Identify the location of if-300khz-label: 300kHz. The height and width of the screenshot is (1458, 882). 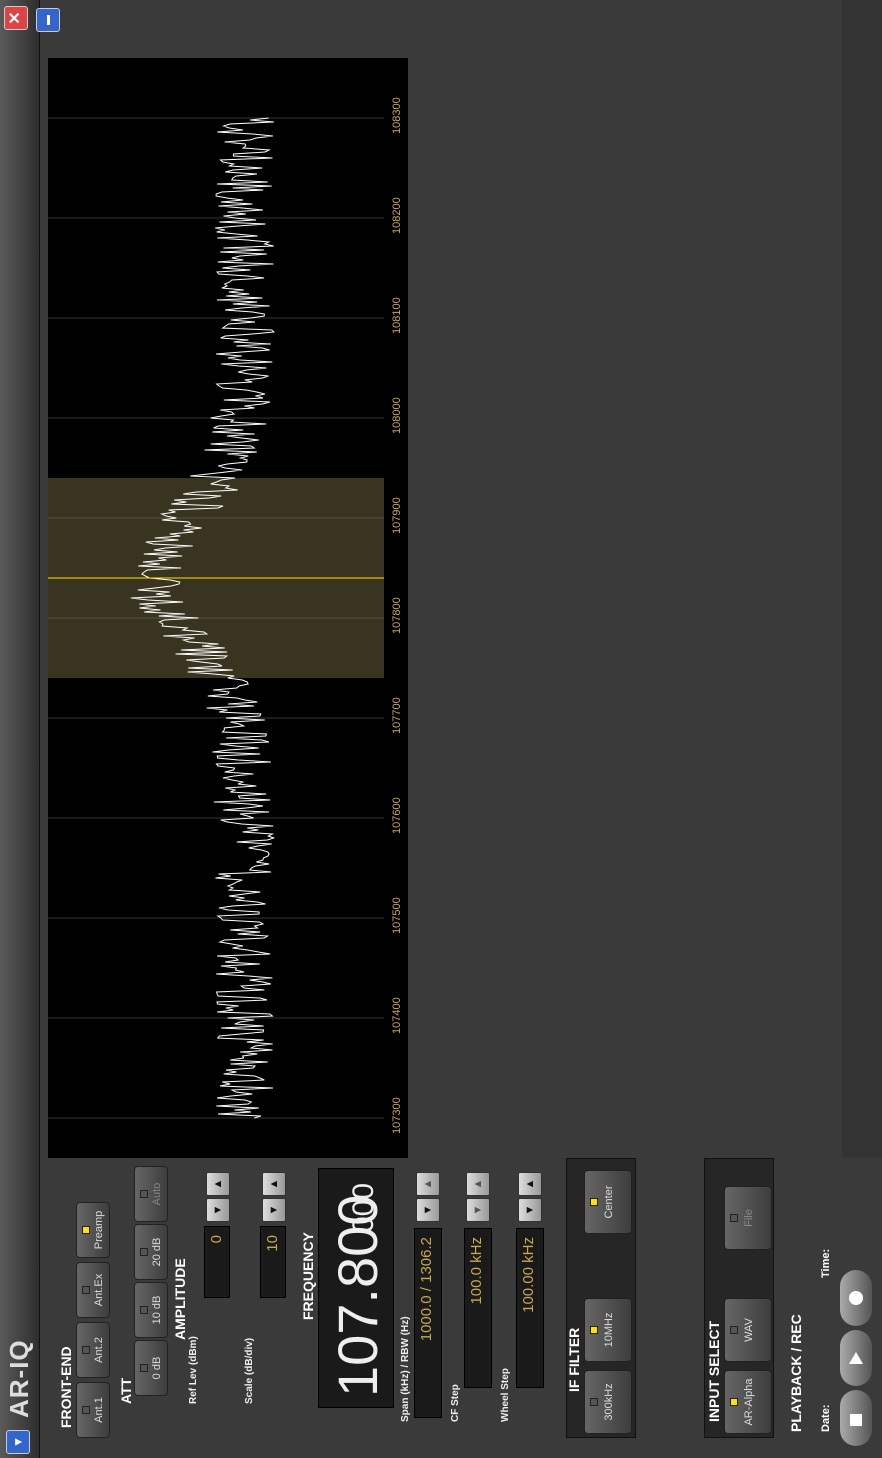
(609, 1402).